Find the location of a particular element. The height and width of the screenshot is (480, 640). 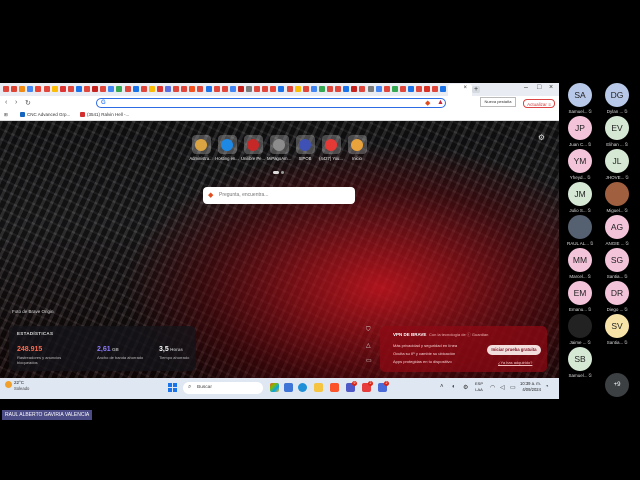

brave-taskbar-icon is located at coordinates (334, 387).